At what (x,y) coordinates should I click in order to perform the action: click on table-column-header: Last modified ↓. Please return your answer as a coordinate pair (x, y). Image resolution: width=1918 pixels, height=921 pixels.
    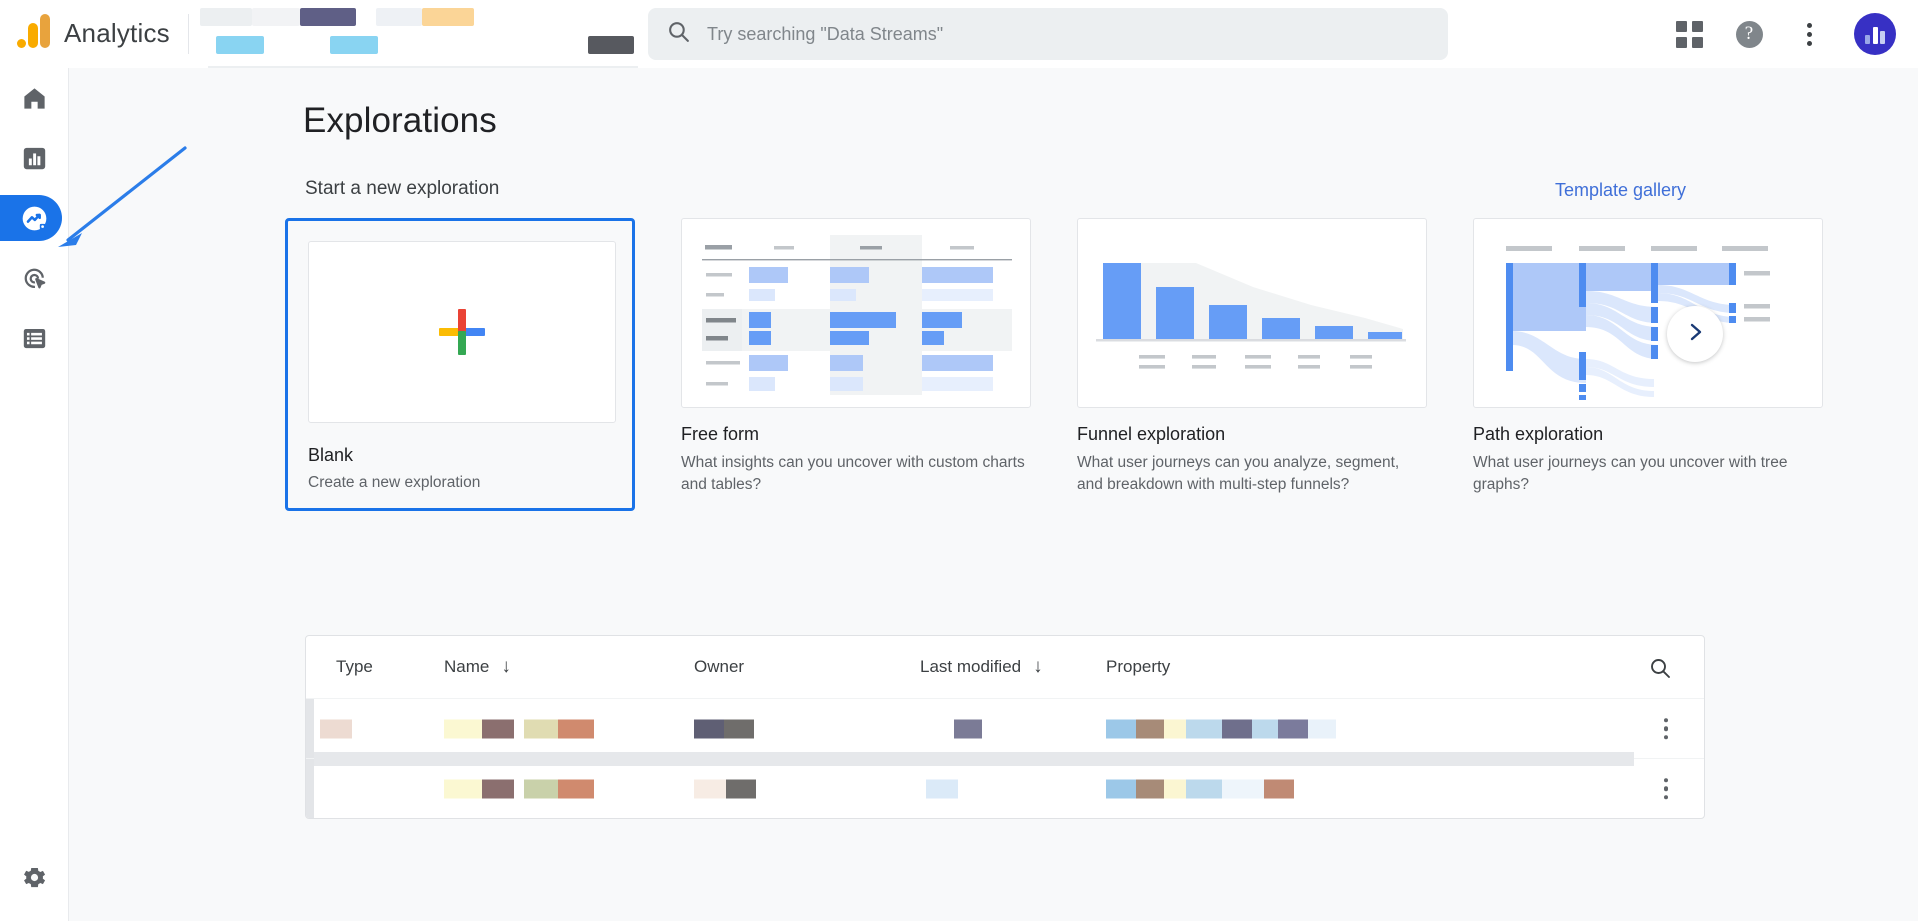
    Looking at the image, I should click on (981, 667).